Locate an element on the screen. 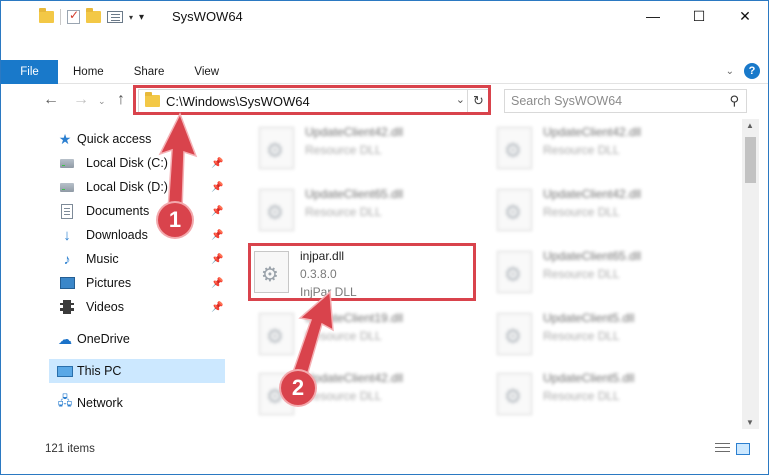 The height and width of the screenshot is (475, 769). minimize-button: — is located at coordinates (653, 16).